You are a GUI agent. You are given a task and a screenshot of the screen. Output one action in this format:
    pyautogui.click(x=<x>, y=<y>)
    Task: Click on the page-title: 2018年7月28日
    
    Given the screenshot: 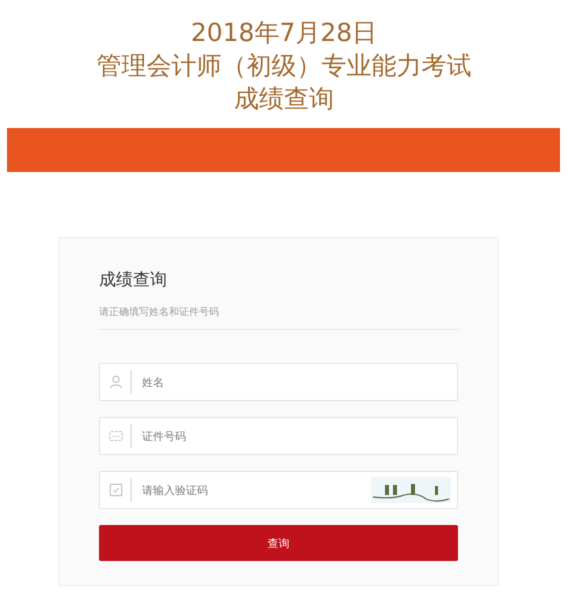 What is the action you would take?
    pyautogui.click(x=284, y=33)
    